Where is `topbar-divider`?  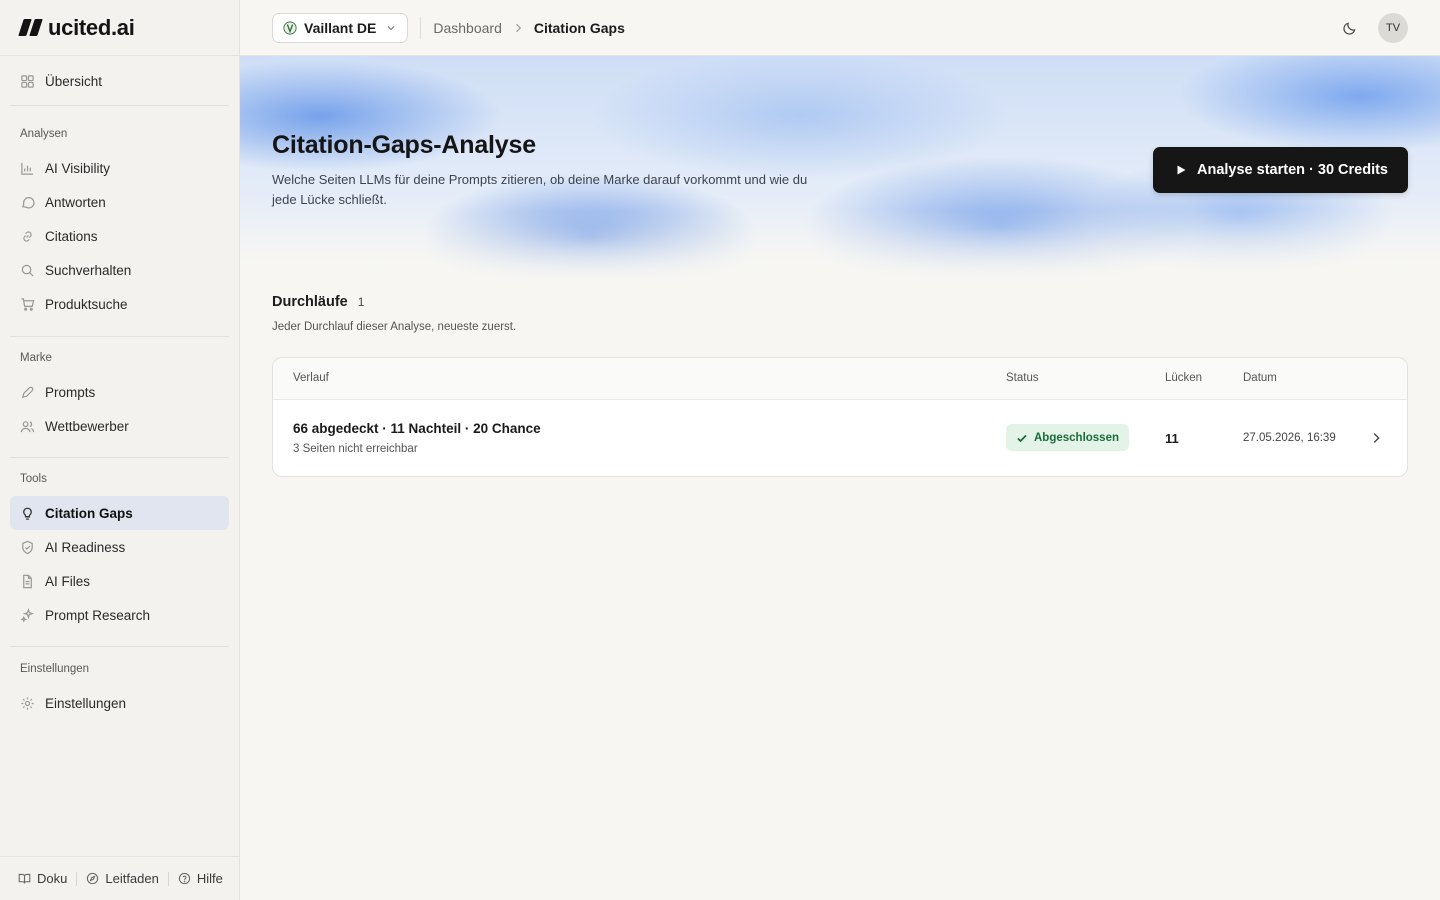 topbar-divider is located at coordinates (421, 27).